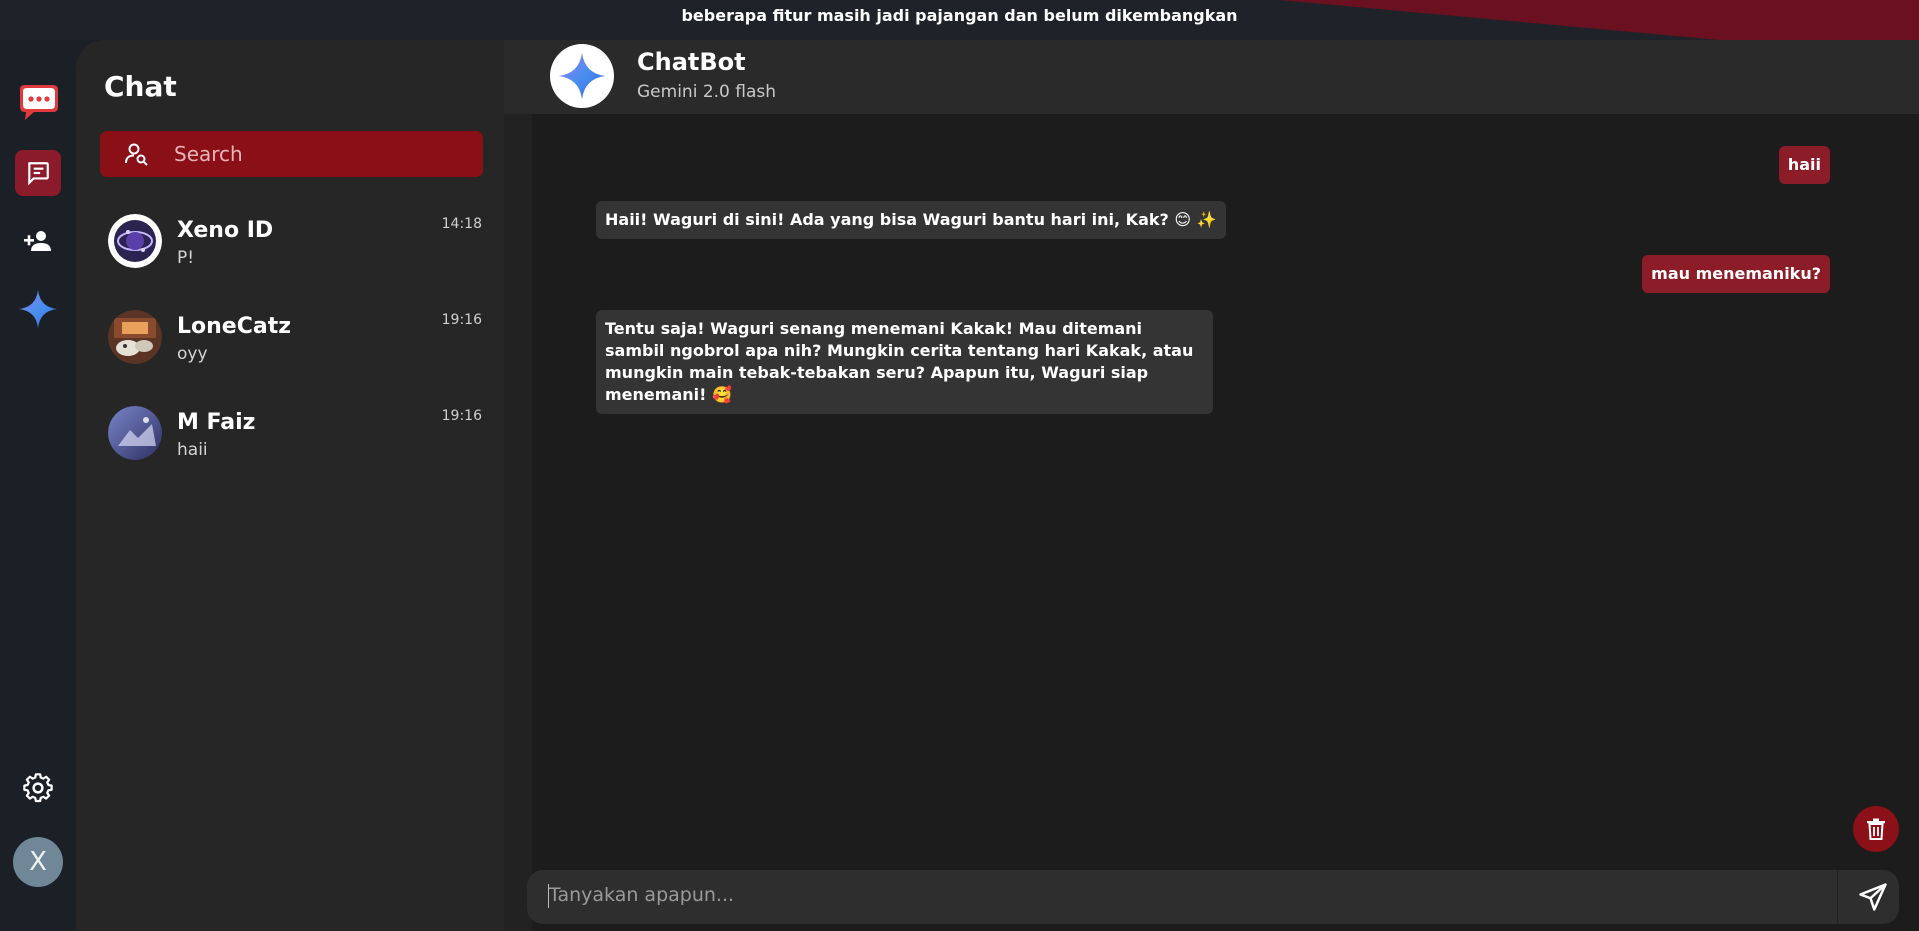 The image size is (1919, 931). I want to click on messages-icon, so click(38, 174).